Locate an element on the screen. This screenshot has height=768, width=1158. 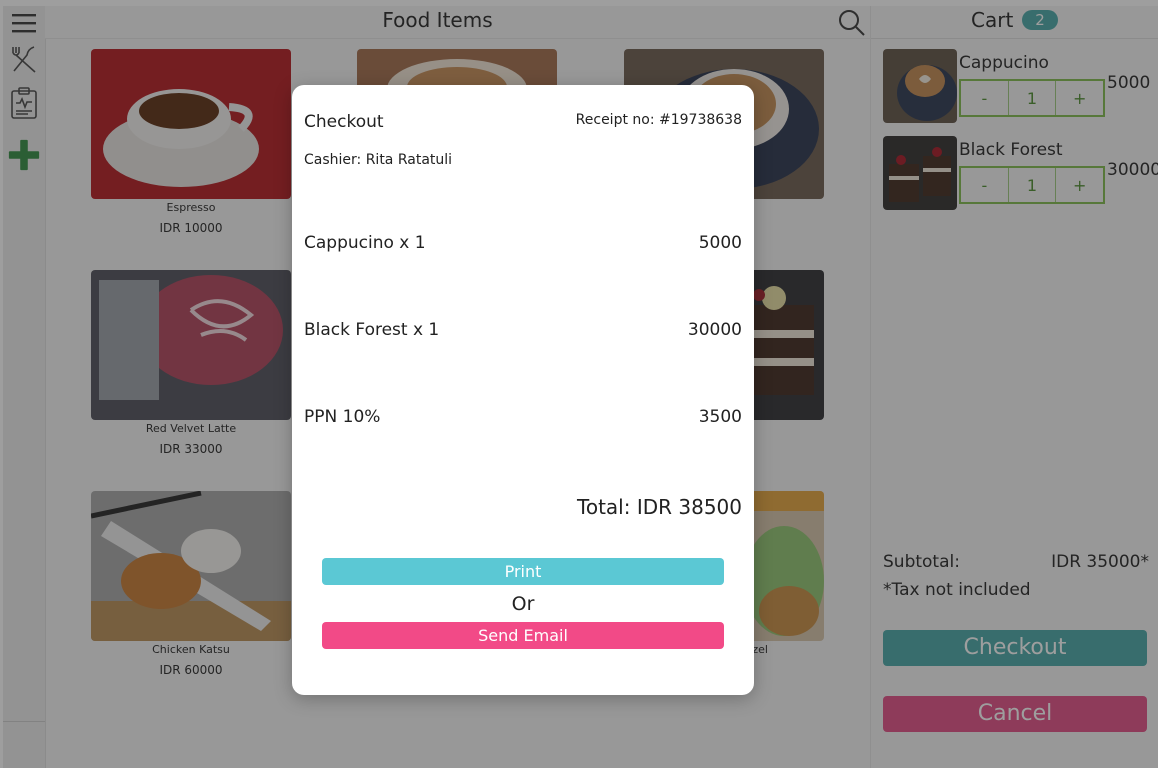
send-email-button: Send Email is located at coordinates (523, 635).